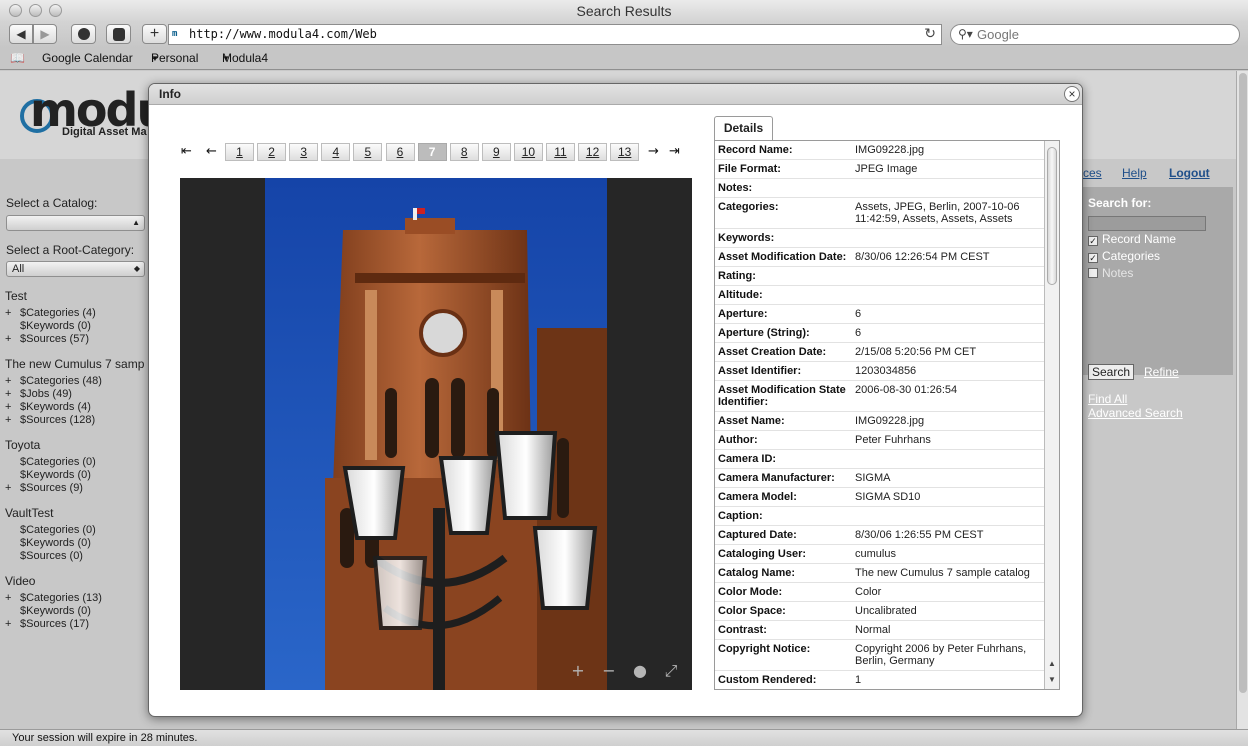  Describe the element at coordinates (83, 34) in the screenshot. I see `snapback-button` at that location.